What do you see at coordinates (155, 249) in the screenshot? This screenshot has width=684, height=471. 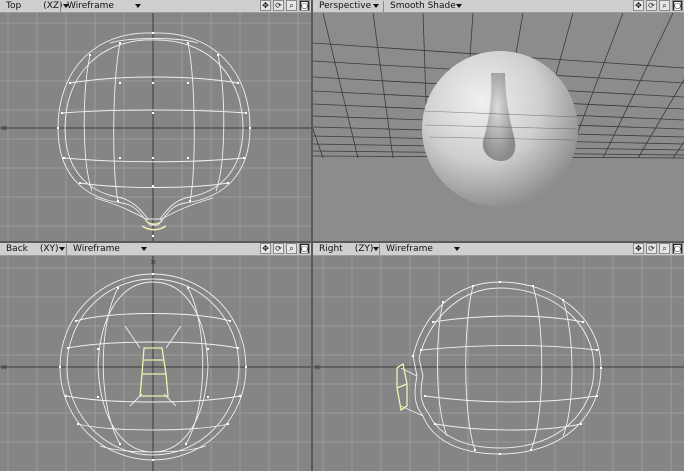 I see `viewport-back-header: Back (XY) Wireframe ✥ ⟳ ⌕ ◙` at bounding box center [155, 249].